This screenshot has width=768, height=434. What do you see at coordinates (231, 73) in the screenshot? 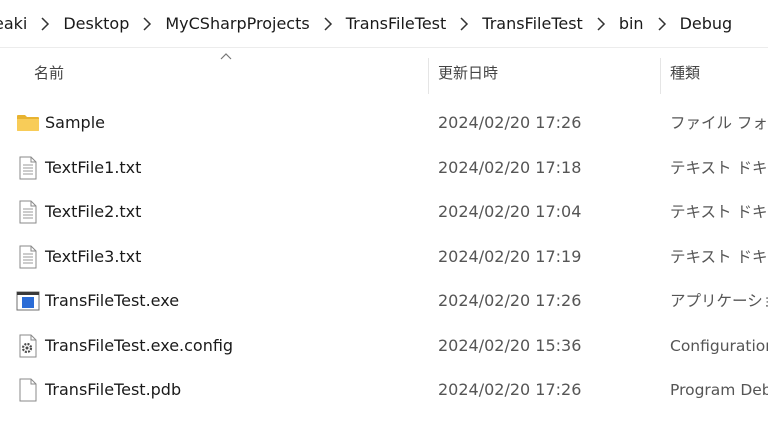
I see `column-header-name: 名前` at bounding box center [231, 73].